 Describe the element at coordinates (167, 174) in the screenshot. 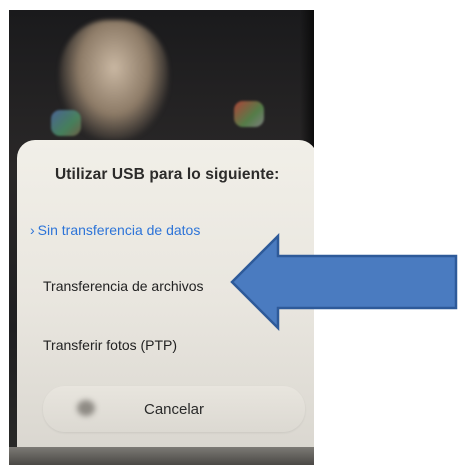

I see `dialog-title: Utilizar USB para lo siguiente:` at that location.